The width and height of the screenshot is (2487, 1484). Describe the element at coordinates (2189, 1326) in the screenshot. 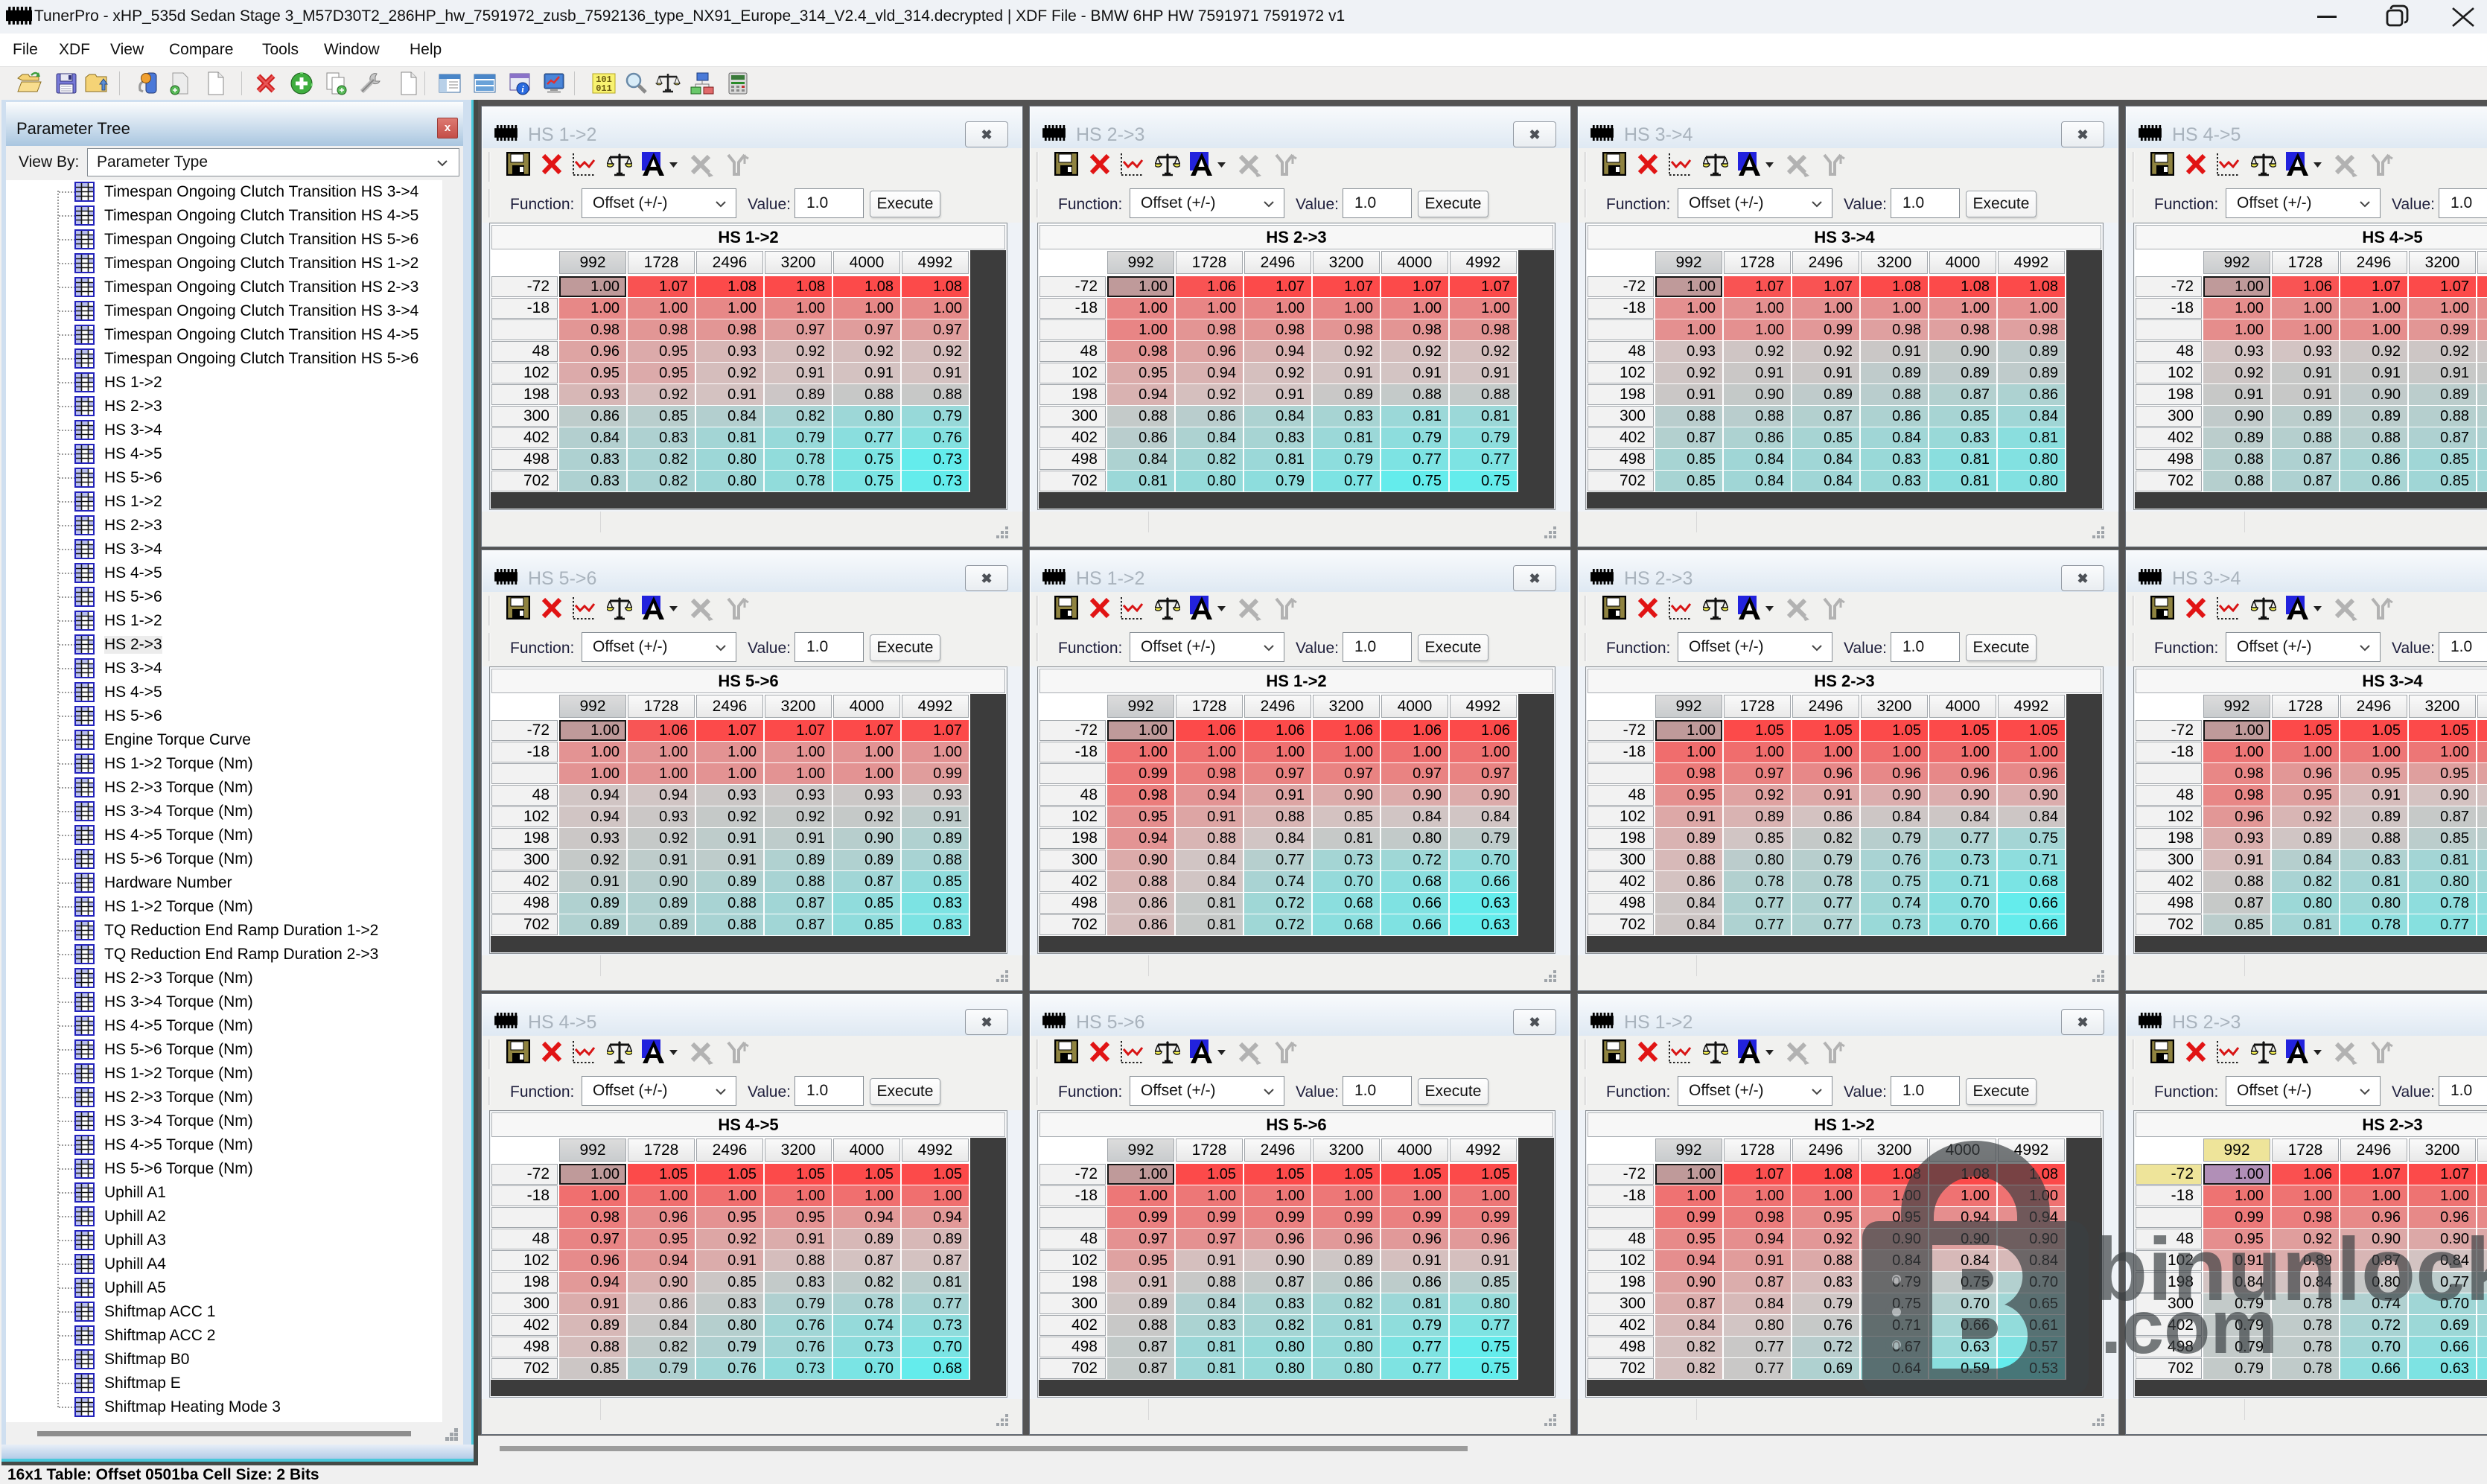

I see `svg-text: .com` at that location.